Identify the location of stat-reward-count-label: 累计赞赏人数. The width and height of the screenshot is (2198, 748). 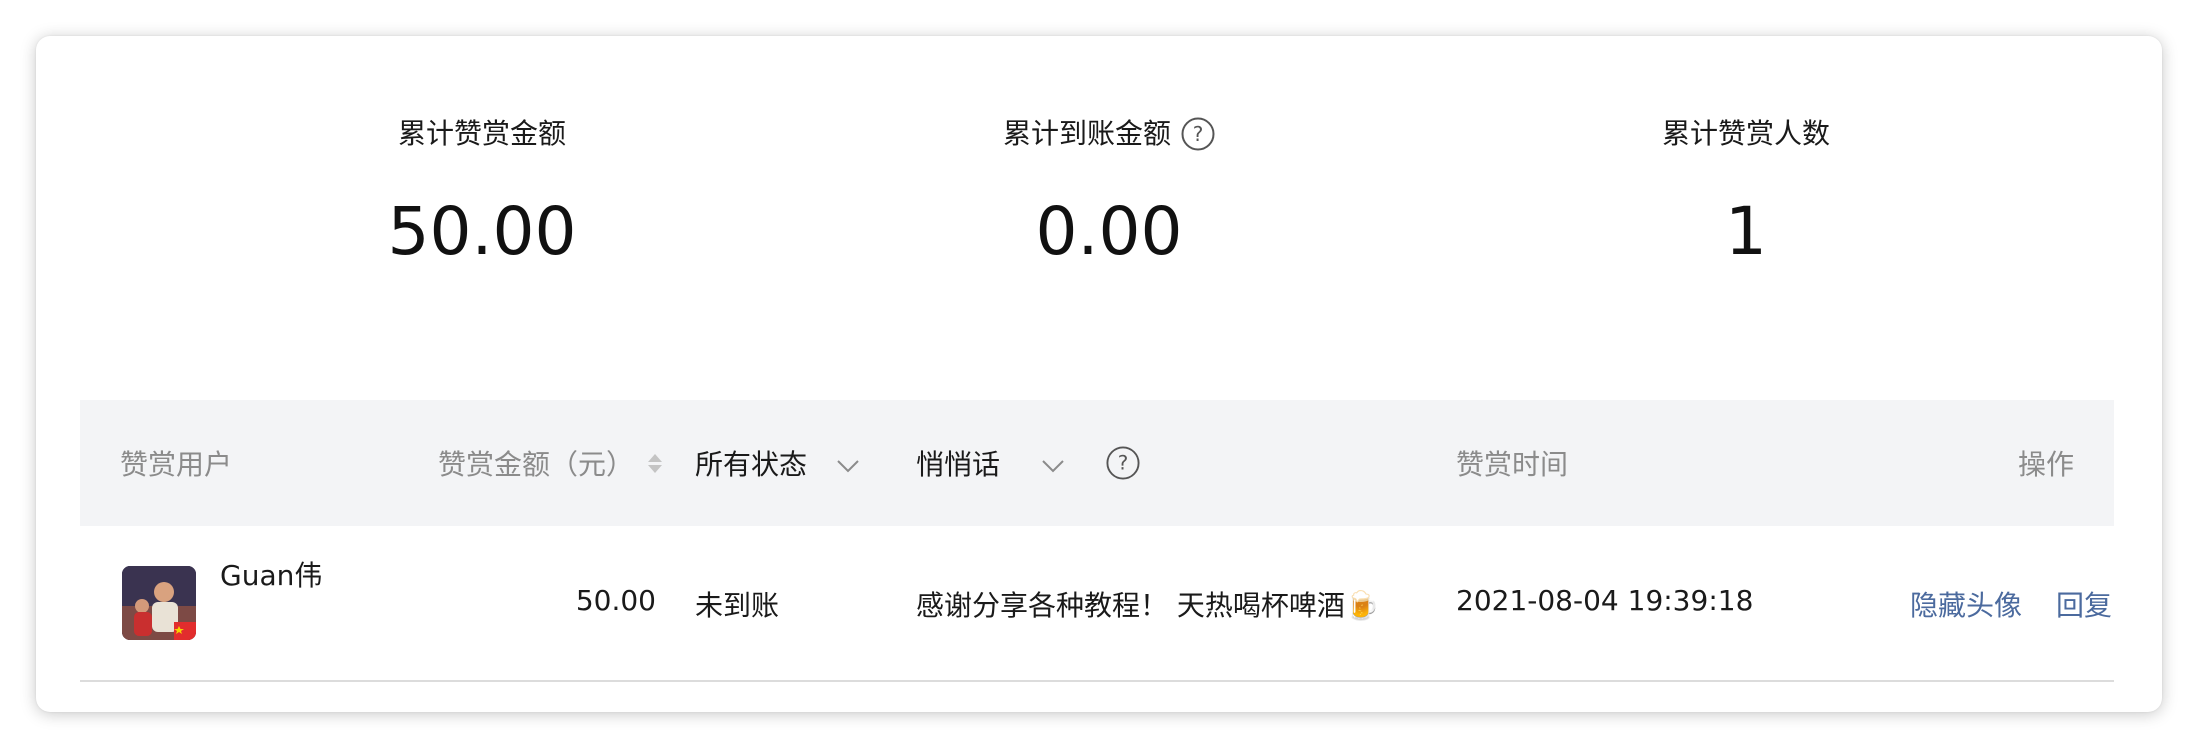
(1745, 133).